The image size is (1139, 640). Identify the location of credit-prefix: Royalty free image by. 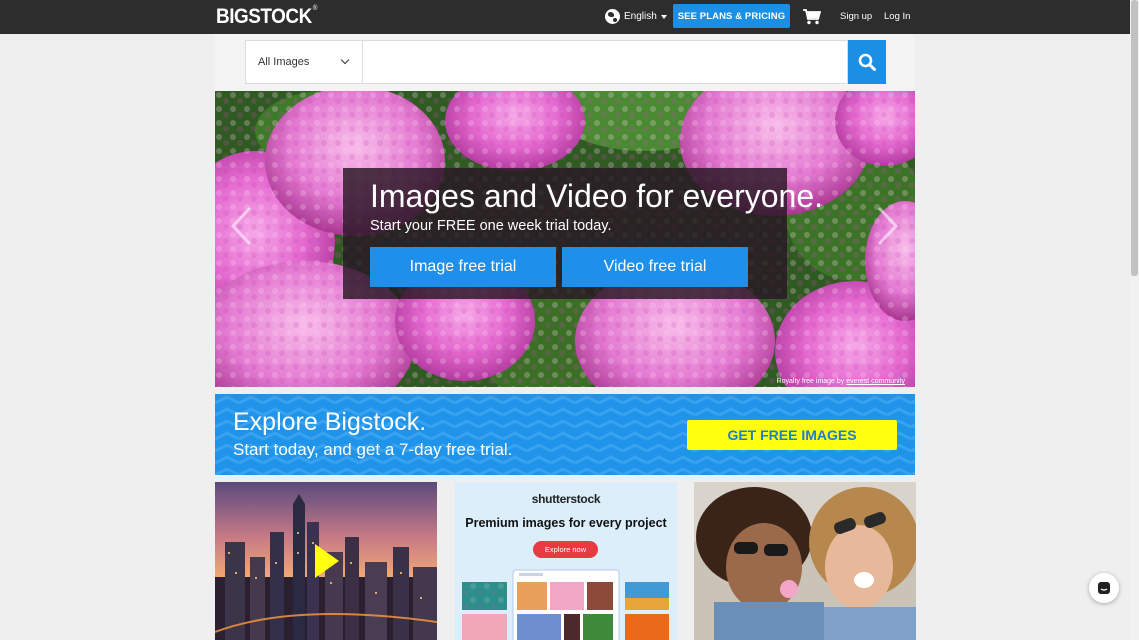
(810, 381).